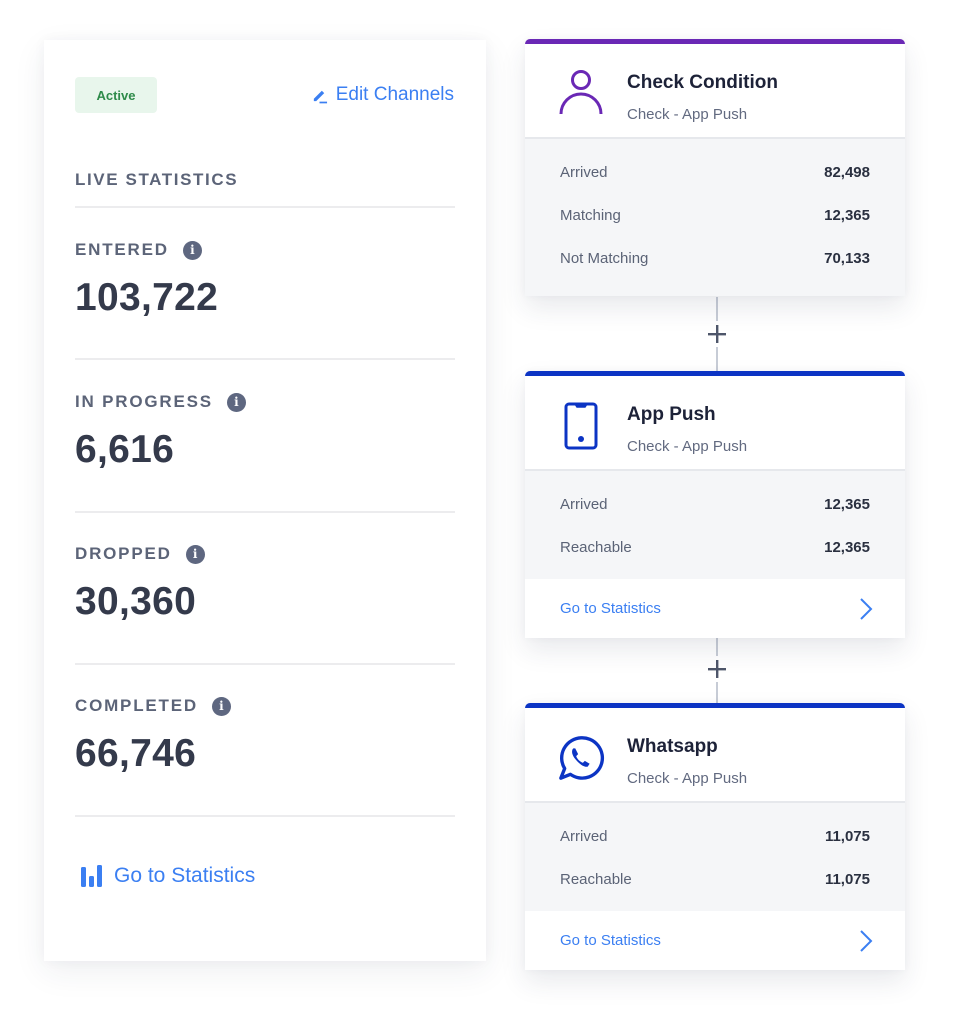 Image resolution: width=956 pixels, height=1024 pixels. Describe the element at coordinates (320, 96) in the screenshot. I see `pencil-icon` at that location.